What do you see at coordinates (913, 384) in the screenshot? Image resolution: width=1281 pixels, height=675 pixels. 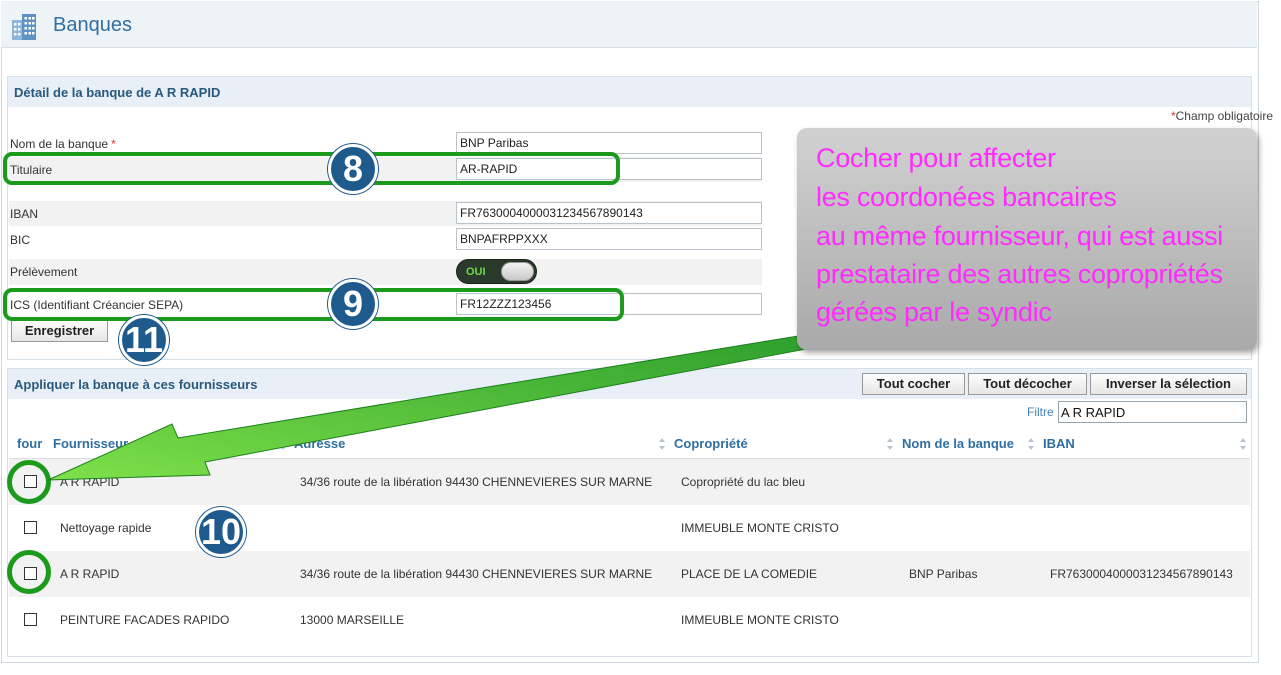 I see `check-all-button: Tout cocher` at bounding box center [913, 384].